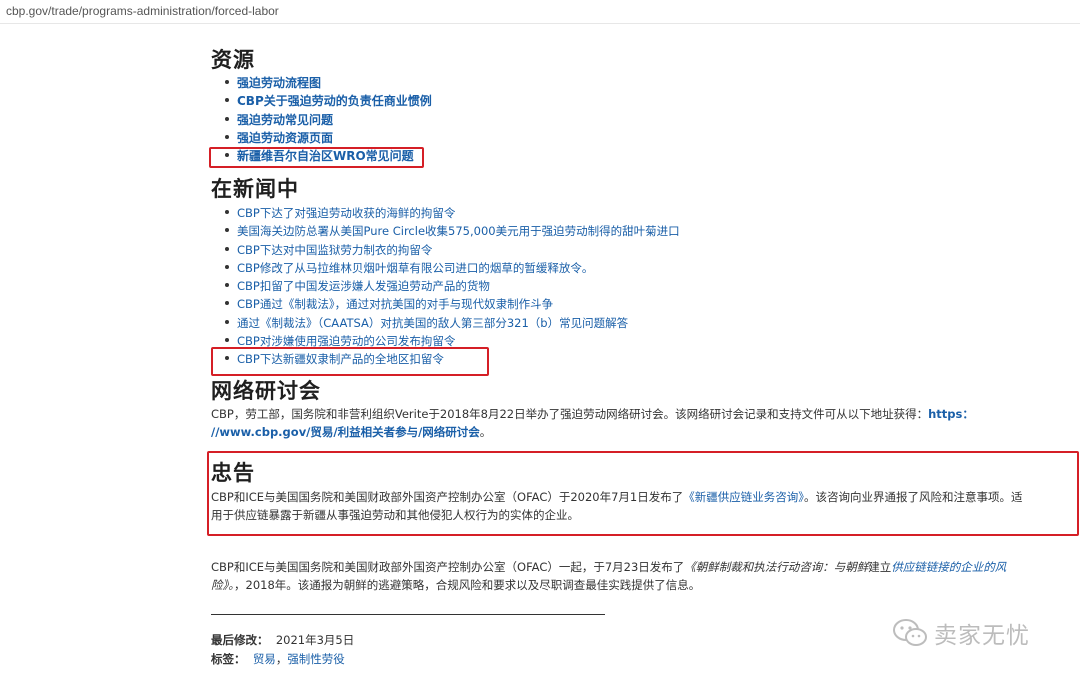 The height and width of the screenshot is (682, 1080). I want to click on resources-heading: 资源, so click(233, 60).